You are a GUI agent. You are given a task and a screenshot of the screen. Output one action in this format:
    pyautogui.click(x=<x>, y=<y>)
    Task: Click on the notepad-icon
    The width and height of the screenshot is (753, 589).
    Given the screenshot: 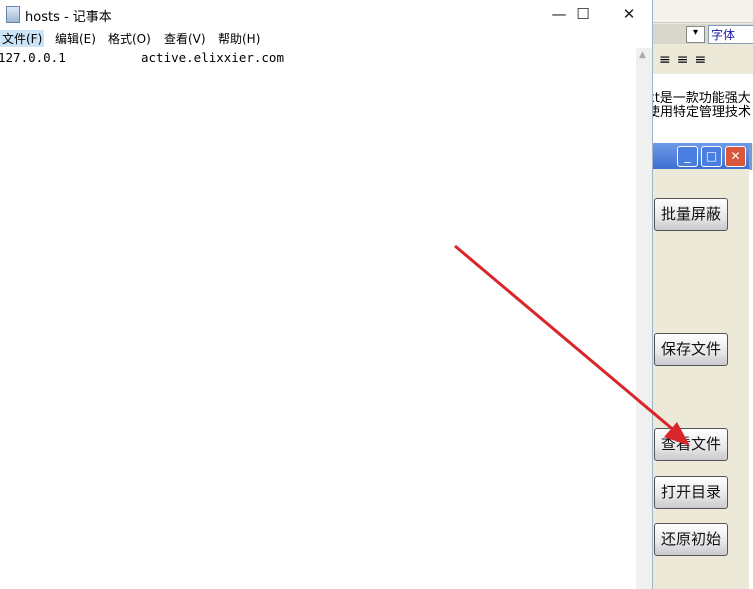 What is the action you would take?
    pyautogui.click(x=13, y=14)
    